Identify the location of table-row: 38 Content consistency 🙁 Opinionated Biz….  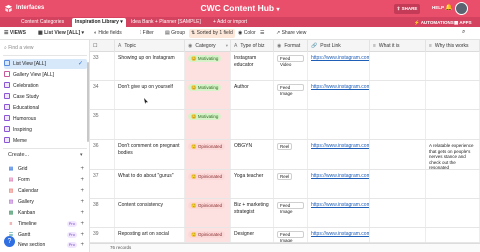
(285, 213).